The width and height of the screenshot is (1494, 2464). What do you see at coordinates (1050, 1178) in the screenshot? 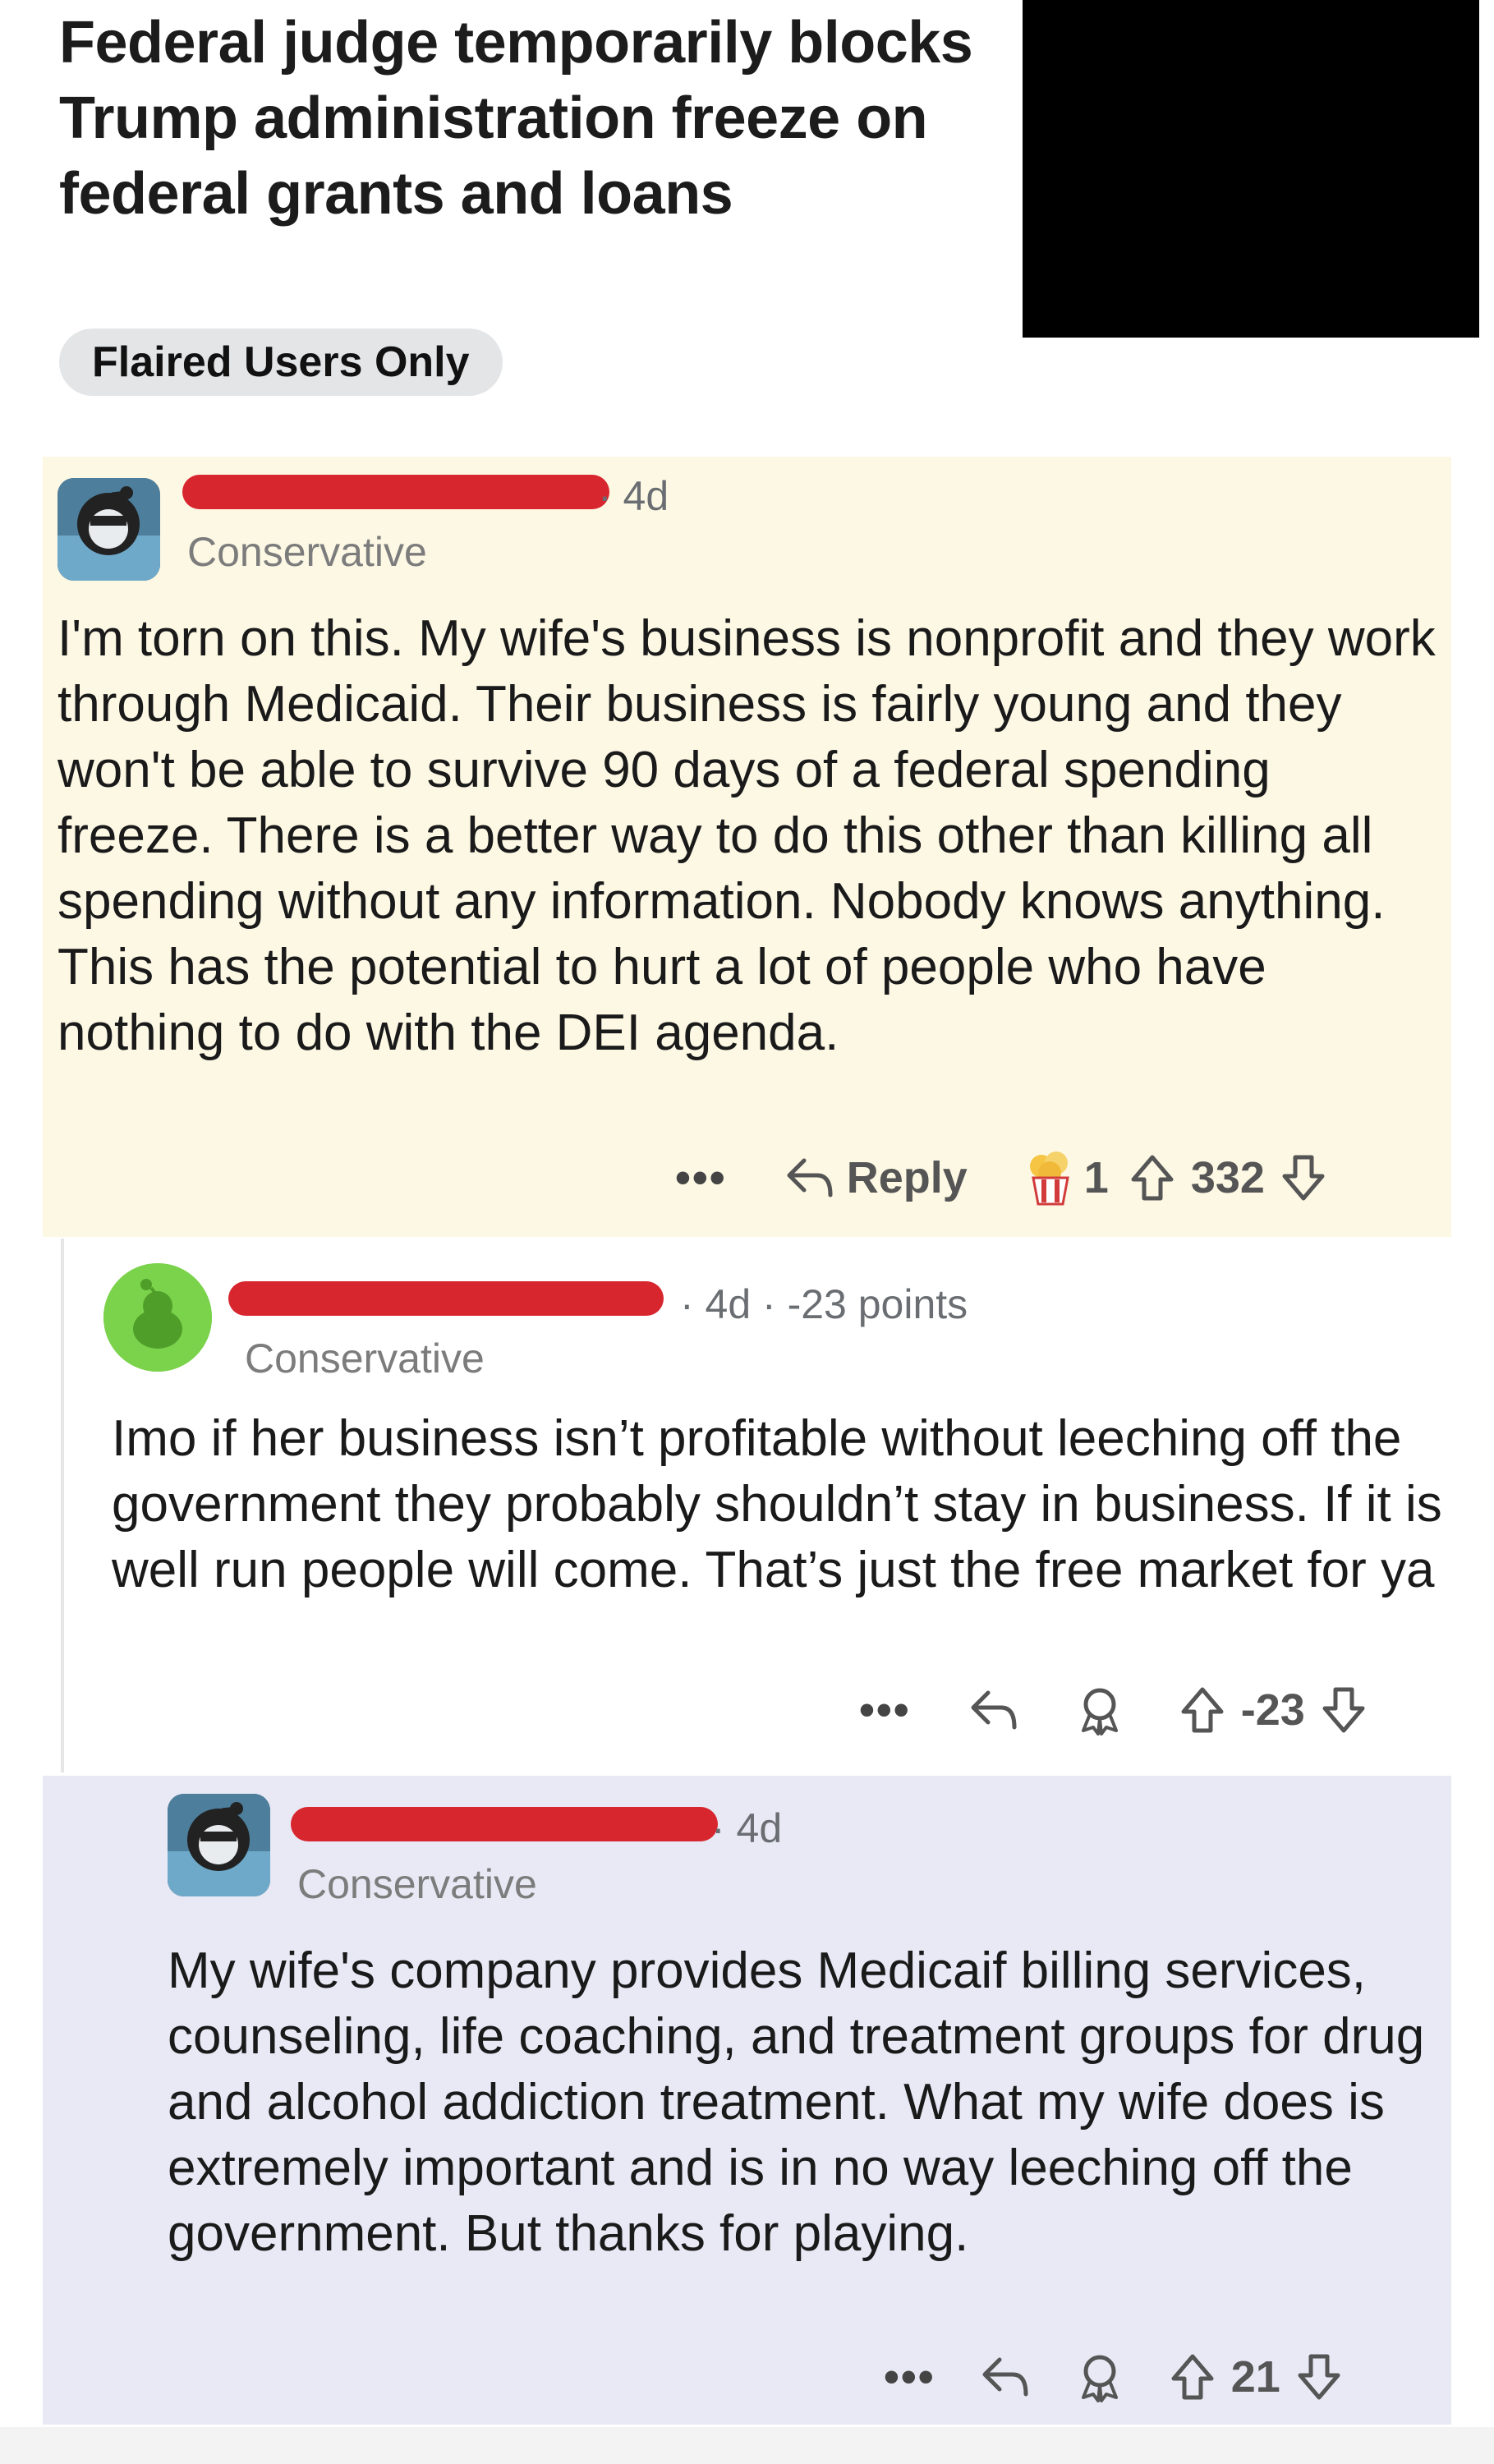
I see `popcorn-award-icon` at bounding box center [1050, 1178].